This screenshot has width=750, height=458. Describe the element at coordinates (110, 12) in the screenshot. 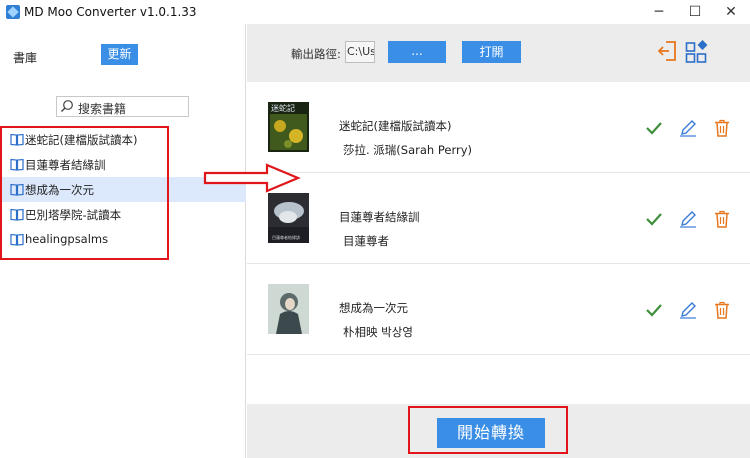

I see `window-title: MD Moo Converter v1.0.1.33` at that location.